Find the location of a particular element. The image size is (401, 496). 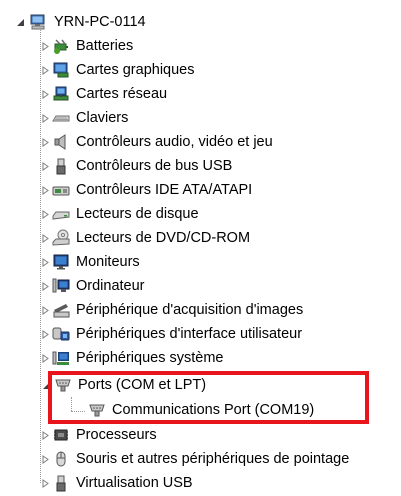

monitor-icon is located at coordinates (61, 262).